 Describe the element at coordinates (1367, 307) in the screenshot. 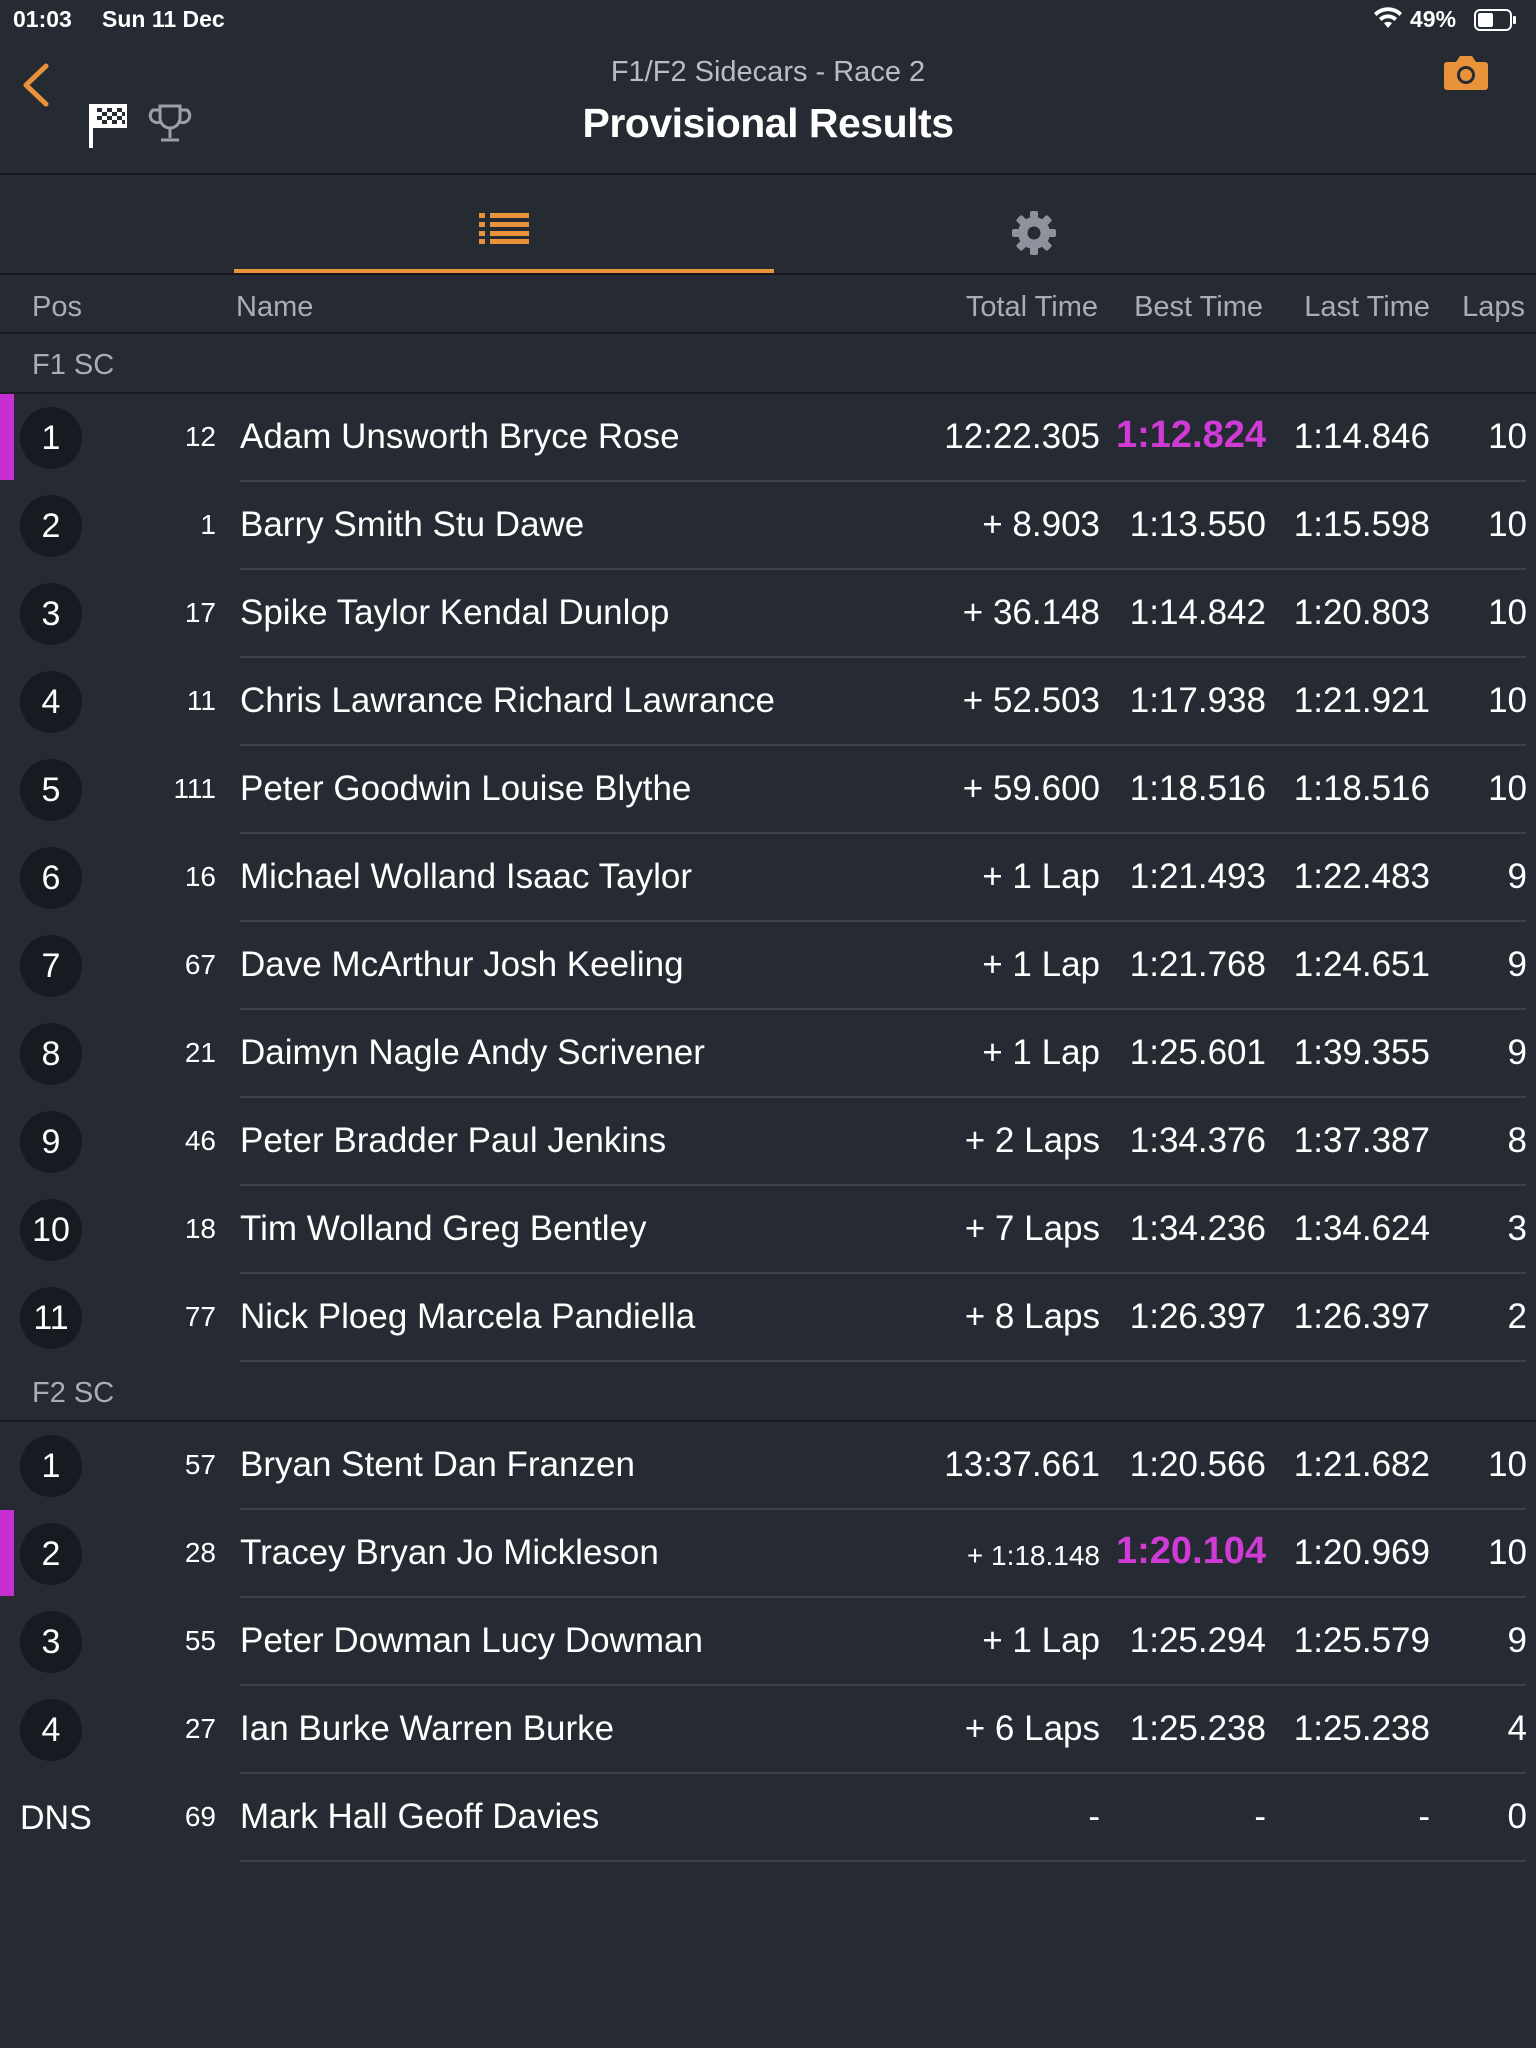

I see `column-last-time: Last Time` at that location.